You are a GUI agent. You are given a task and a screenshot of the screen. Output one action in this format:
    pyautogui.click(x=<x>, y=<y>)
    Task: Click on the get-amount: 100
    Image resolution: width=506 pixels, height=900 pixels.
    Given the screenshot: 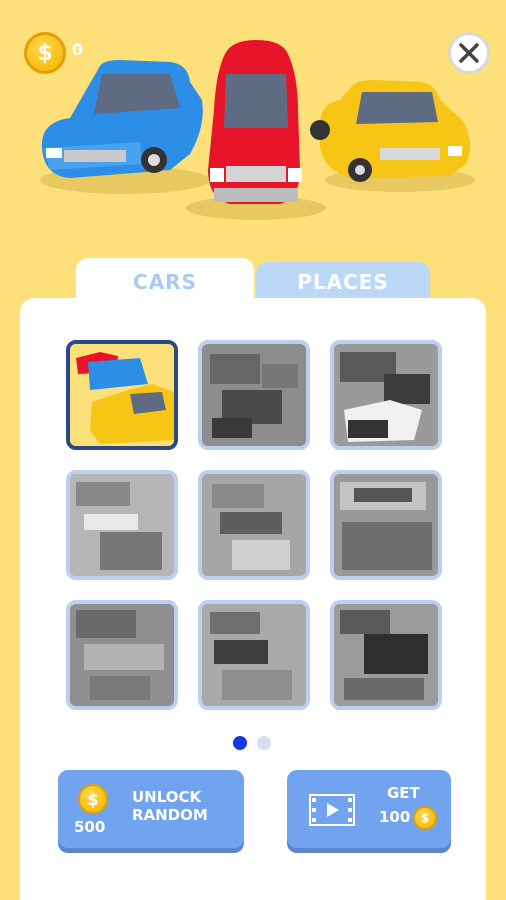 What is the action you would take?
    pyautogui.click(x=395, y=817)
    